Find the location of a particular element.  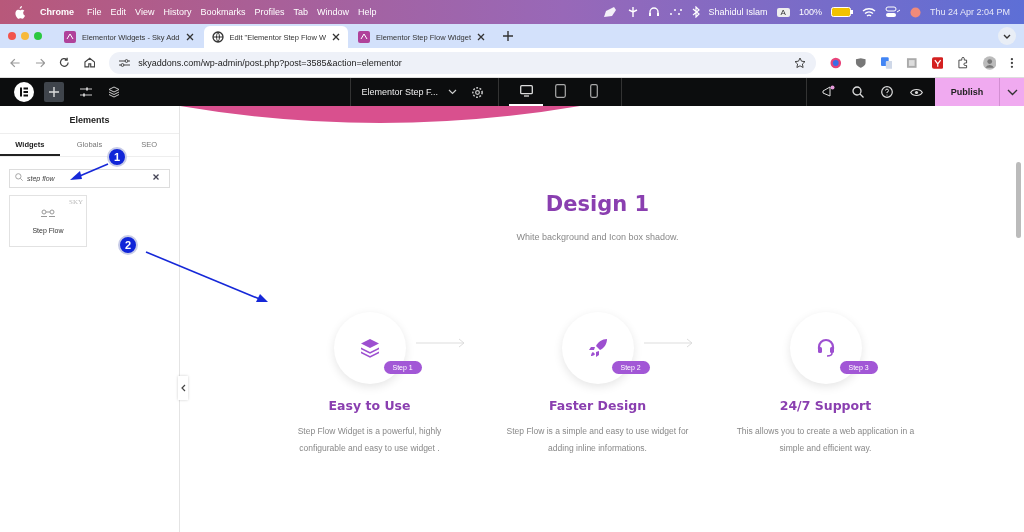

tab-list-icon is located at coordinates (1007, 36).